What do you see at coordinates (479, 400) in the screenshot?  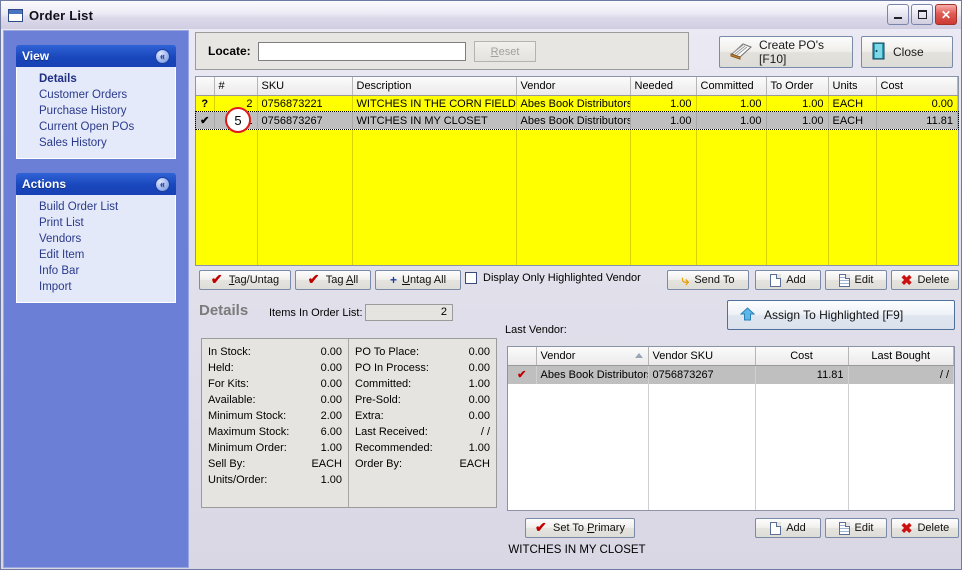 I see `stat-value: 0.00` at bounding box center [479, 400].